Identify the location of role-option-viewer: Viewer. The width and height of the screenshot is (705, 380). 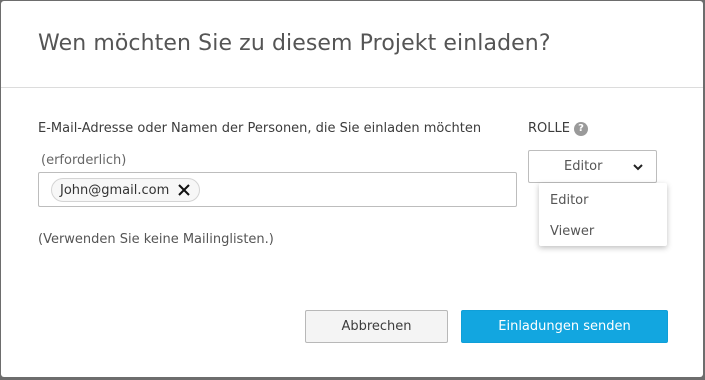
(572, 231).